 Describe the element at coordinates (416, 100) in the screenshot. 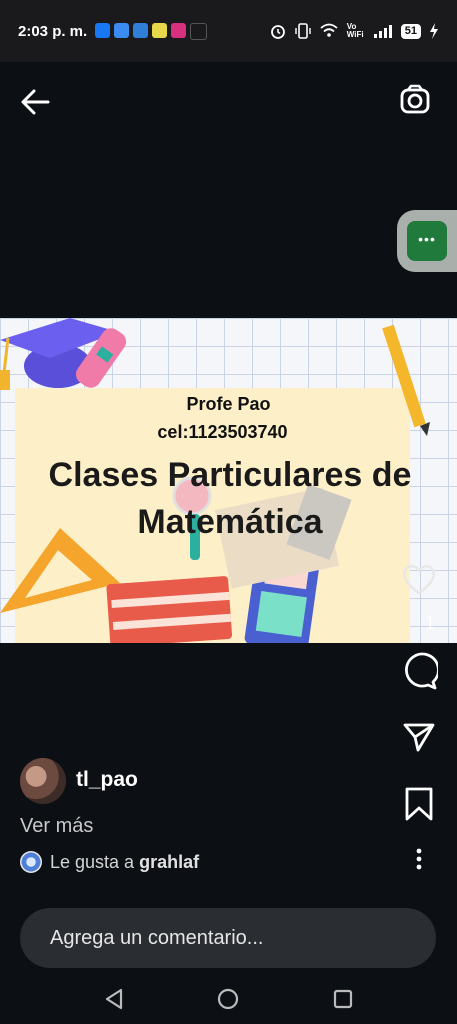

I see `camera-icon` at that location.